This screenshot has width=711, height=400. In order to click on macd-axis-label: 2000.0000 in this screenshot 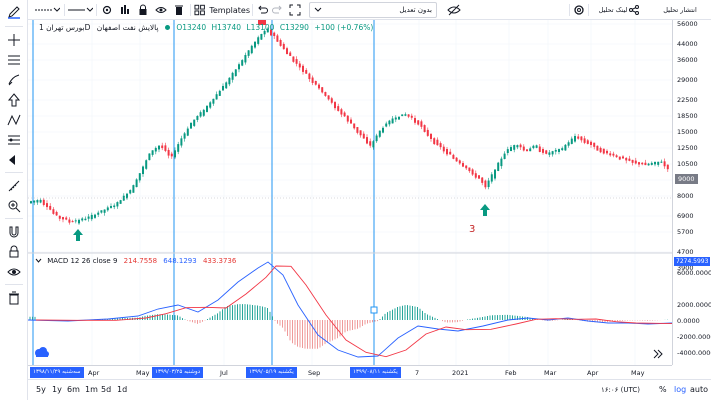, I will do `click(694, 305)`.